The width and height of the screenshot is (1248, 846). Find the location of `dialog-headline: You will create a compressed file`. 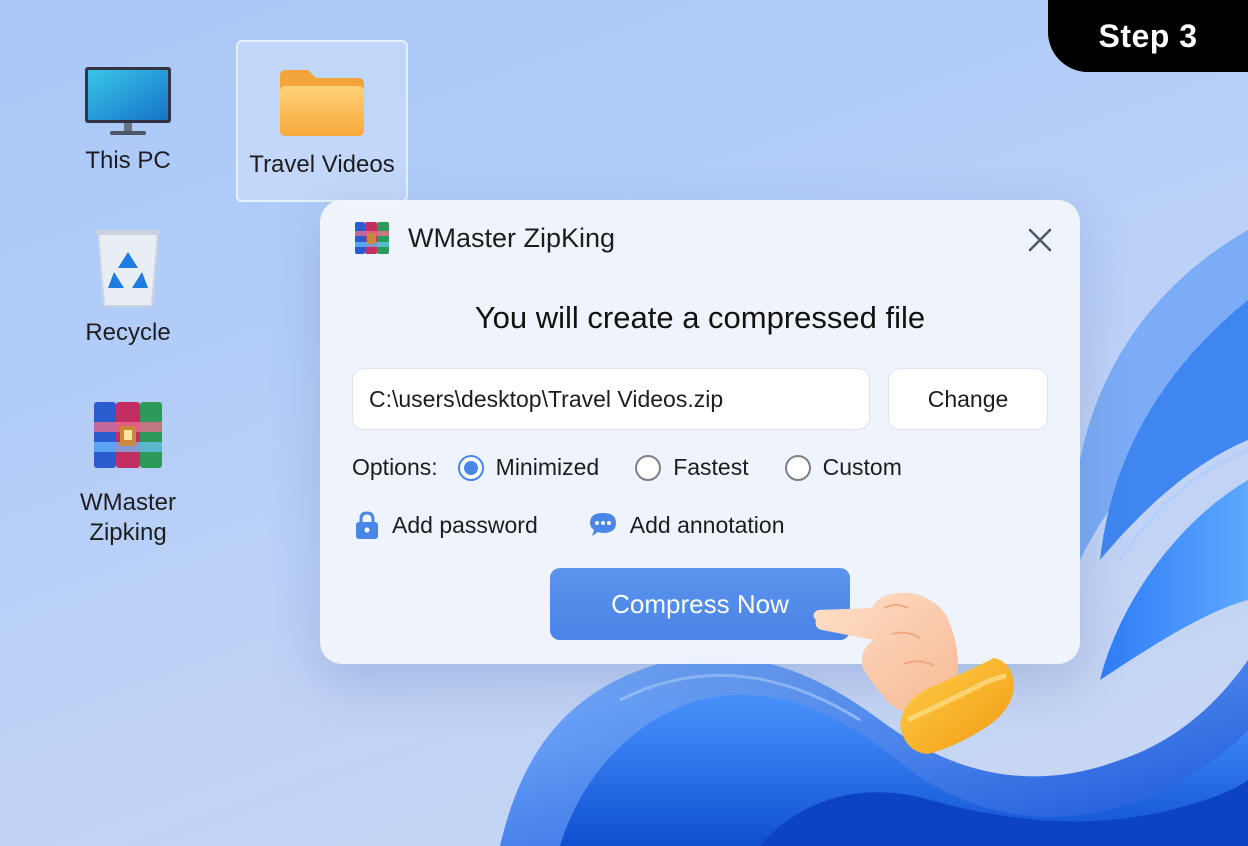

dialog-headline: You will create a compressed file is located at coordinates (700, 317).